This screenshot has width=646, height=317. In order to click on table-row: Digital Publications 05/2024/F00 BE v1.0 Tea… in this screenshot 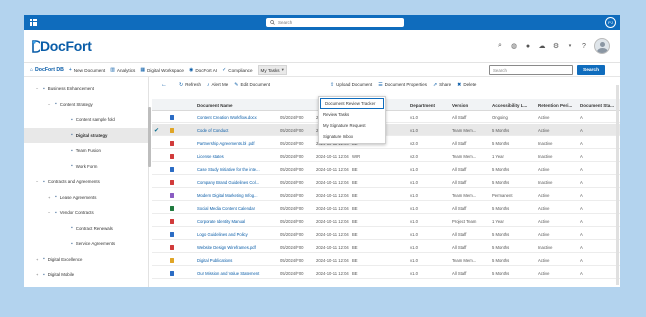, I will do `click(386, 260)`.